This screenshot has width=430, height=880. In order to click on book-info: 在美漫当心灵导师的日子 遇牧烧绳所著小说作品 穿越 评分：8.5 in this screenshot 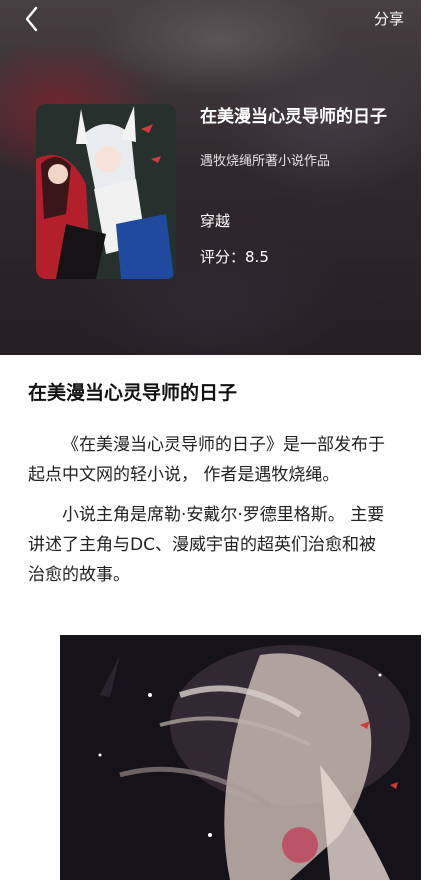, I will do `click(293, 185)`.